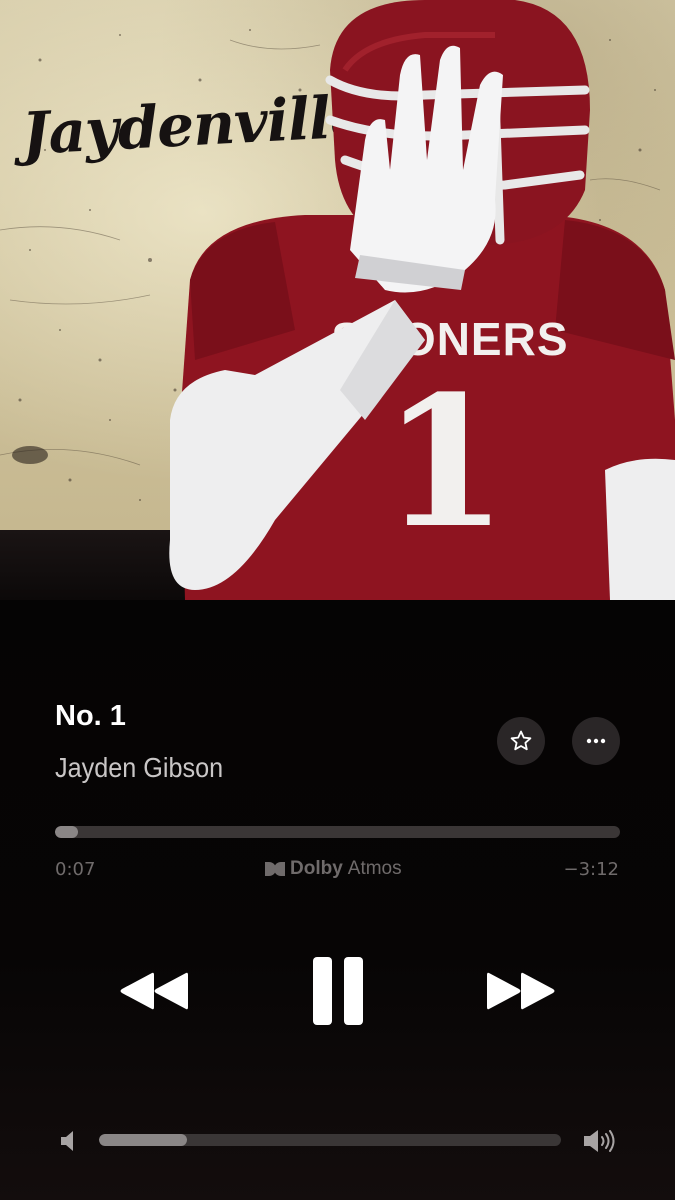 The height and width of the screenshot is (1200, 675). I want to click on star-outline-icon, so click(521, 740).